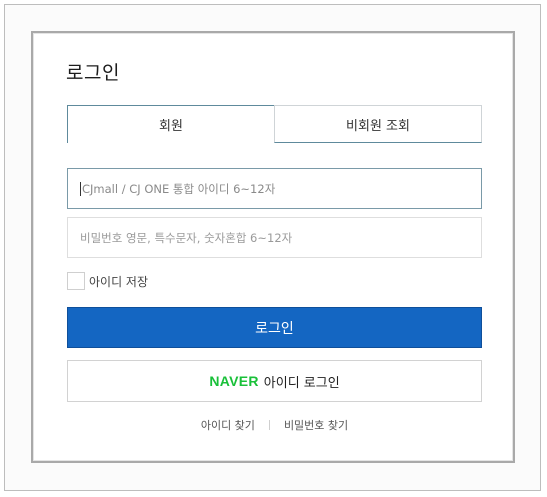 This screenshot has width=547, height=497. What do you see at coordinates (274, 425) in the screenshot?
I see `account-links: 아이디 찾기 비밀번호 찾기` at bounding box center [274, 425].